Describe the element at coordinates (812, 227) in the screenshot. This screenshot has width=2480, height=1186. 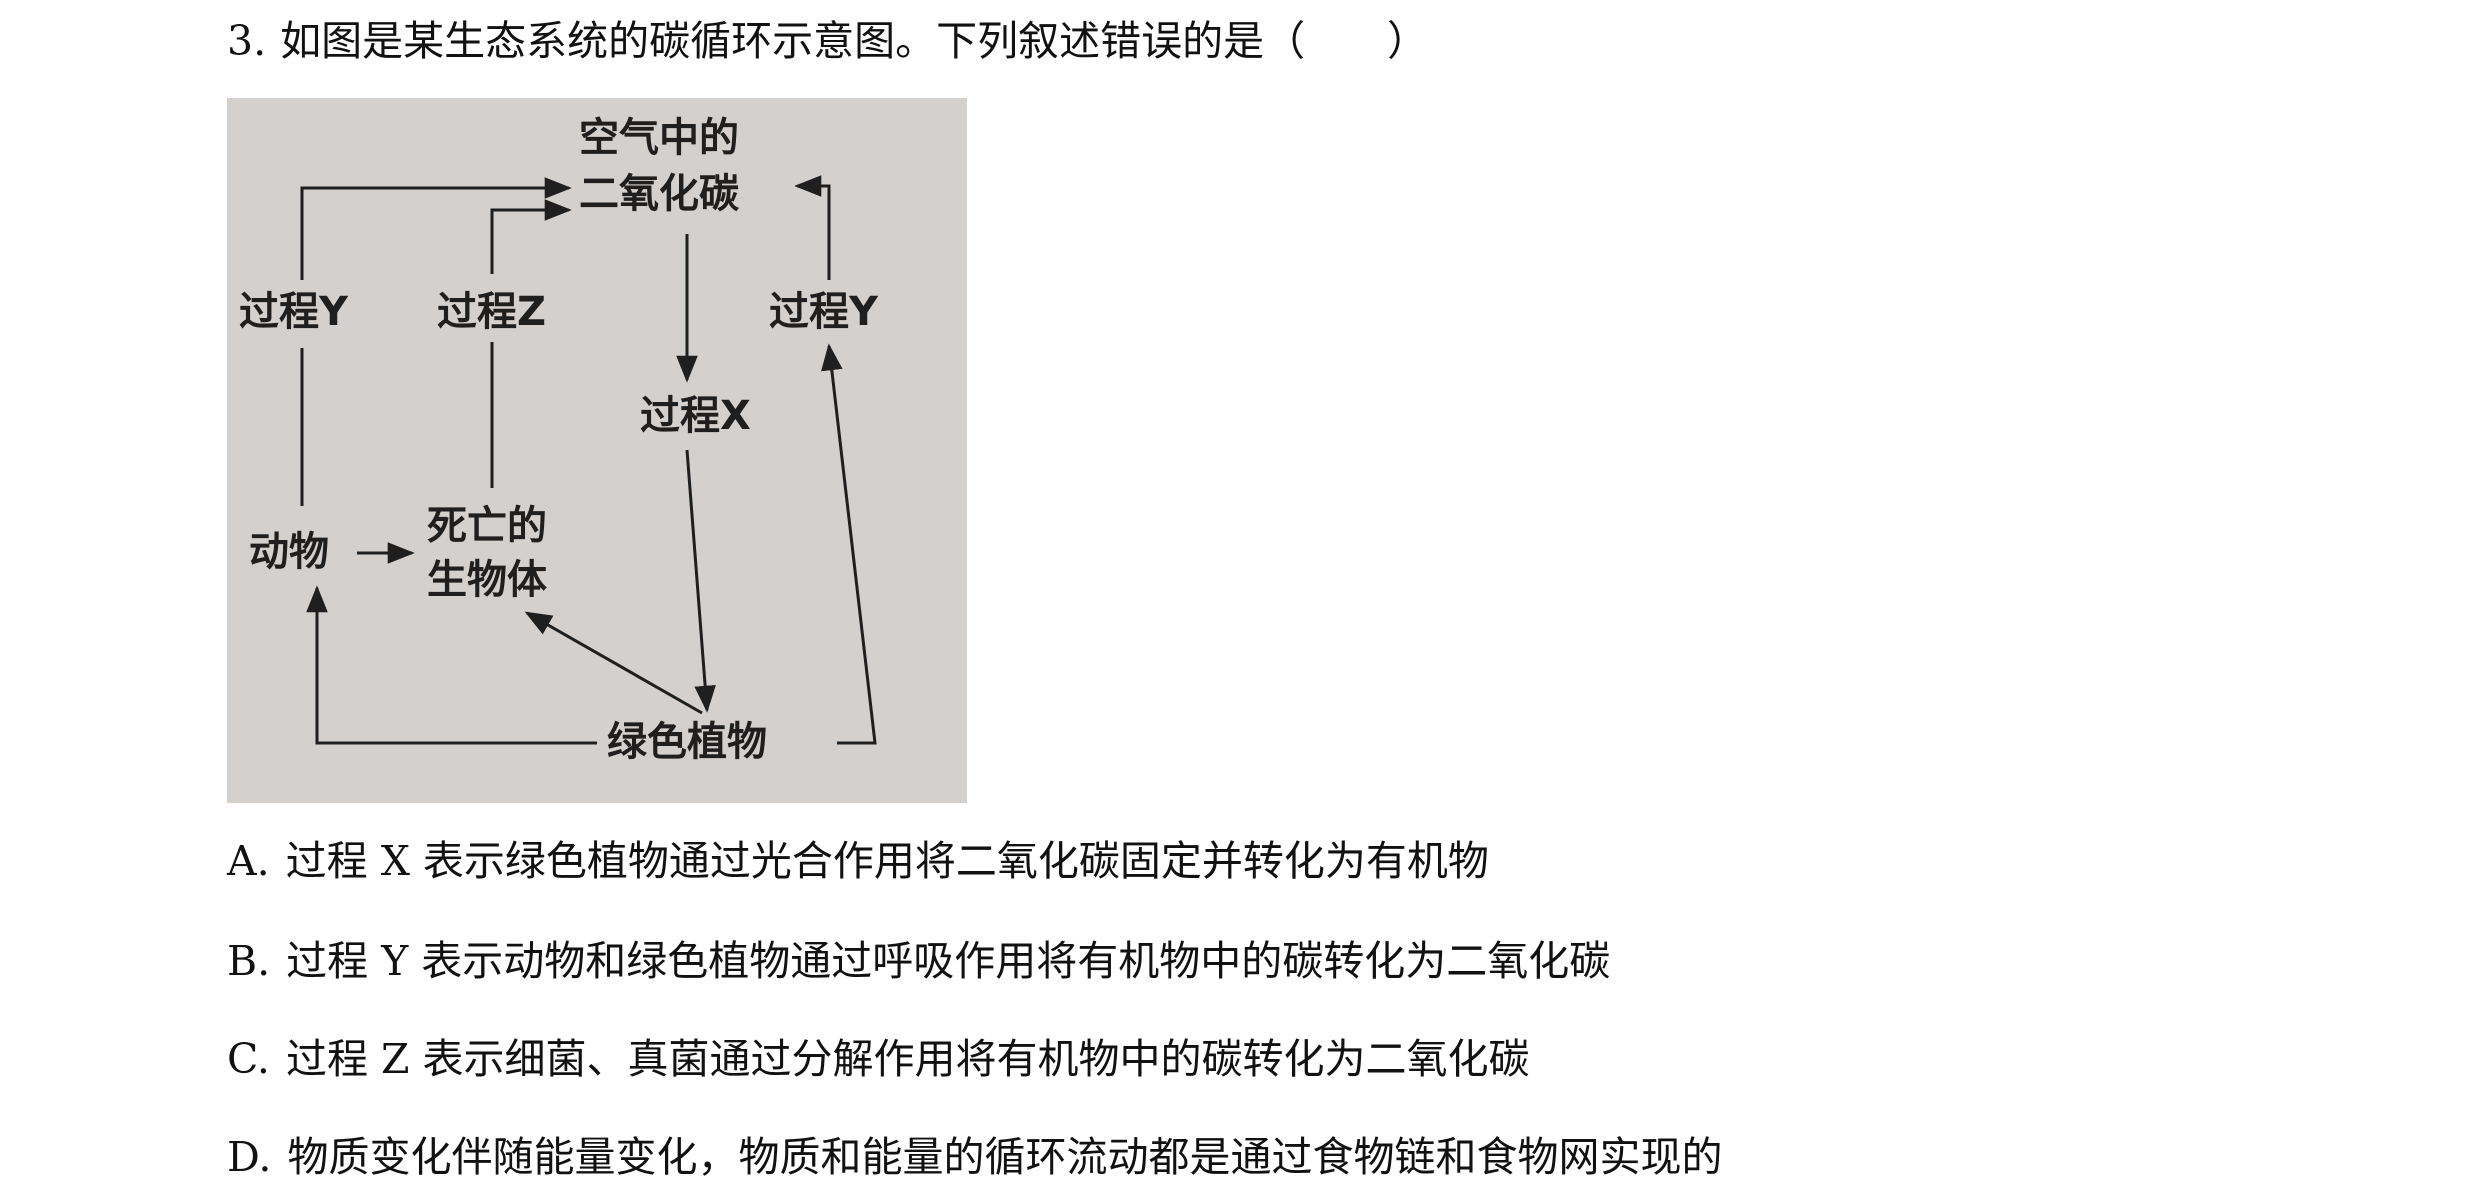
I see `arrow-y-right-to-co2` at that location.